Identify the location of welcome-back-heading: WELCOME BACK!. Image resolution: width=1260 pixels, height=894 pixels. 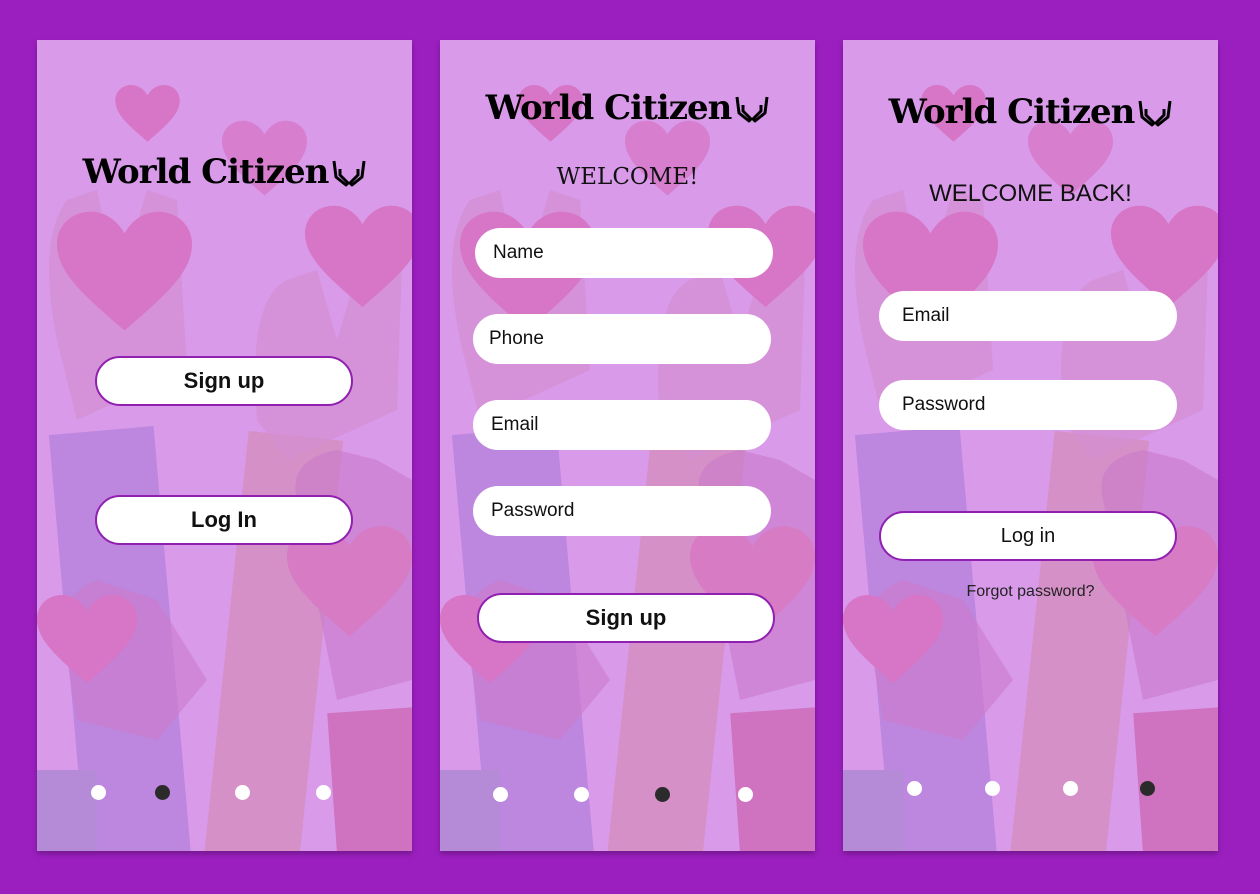
(1030, 193).